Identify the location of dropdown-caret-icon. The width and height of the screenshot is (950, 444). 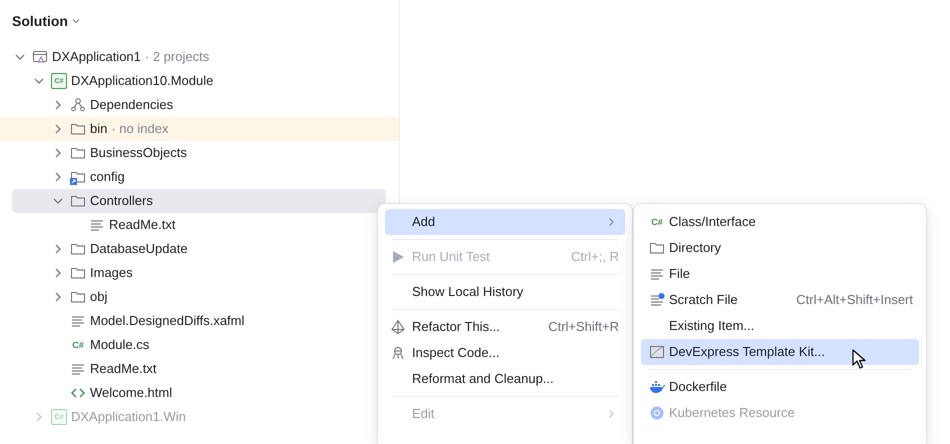
(76, 21).